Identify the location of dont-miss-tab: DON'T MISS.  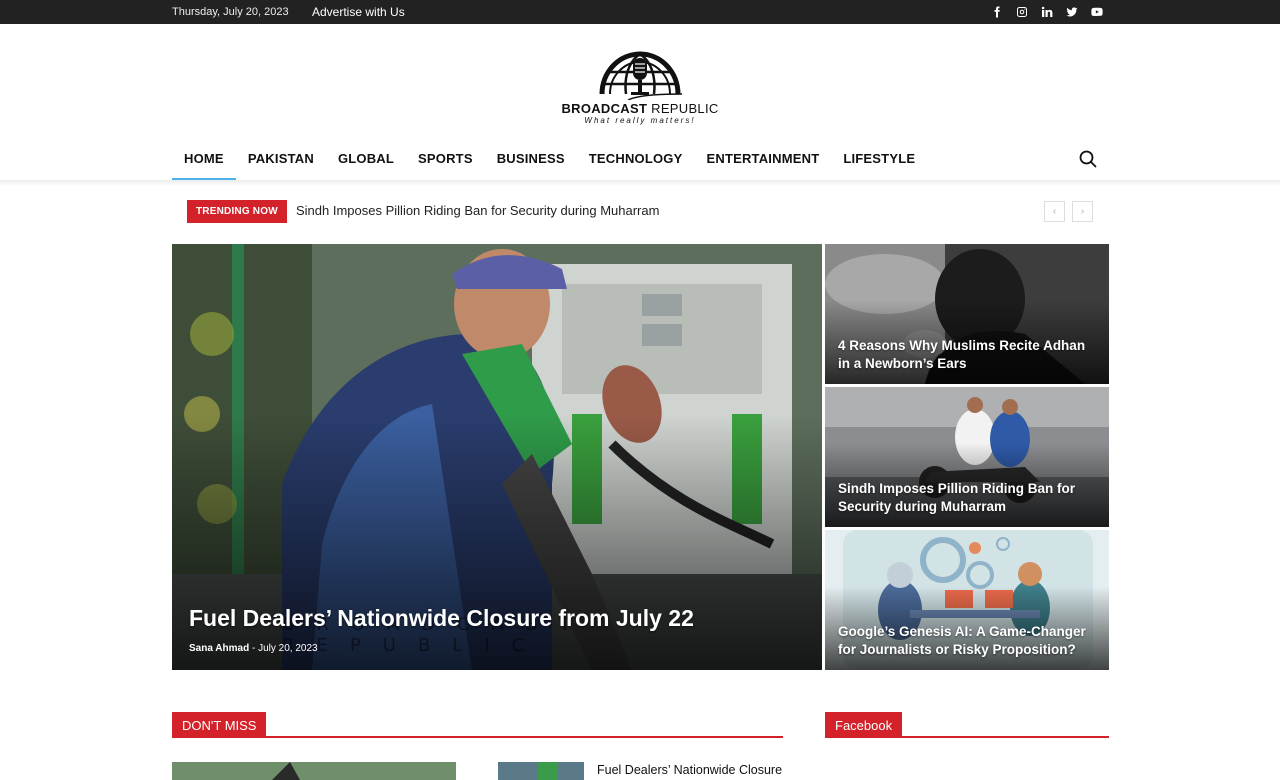
(219, 725).